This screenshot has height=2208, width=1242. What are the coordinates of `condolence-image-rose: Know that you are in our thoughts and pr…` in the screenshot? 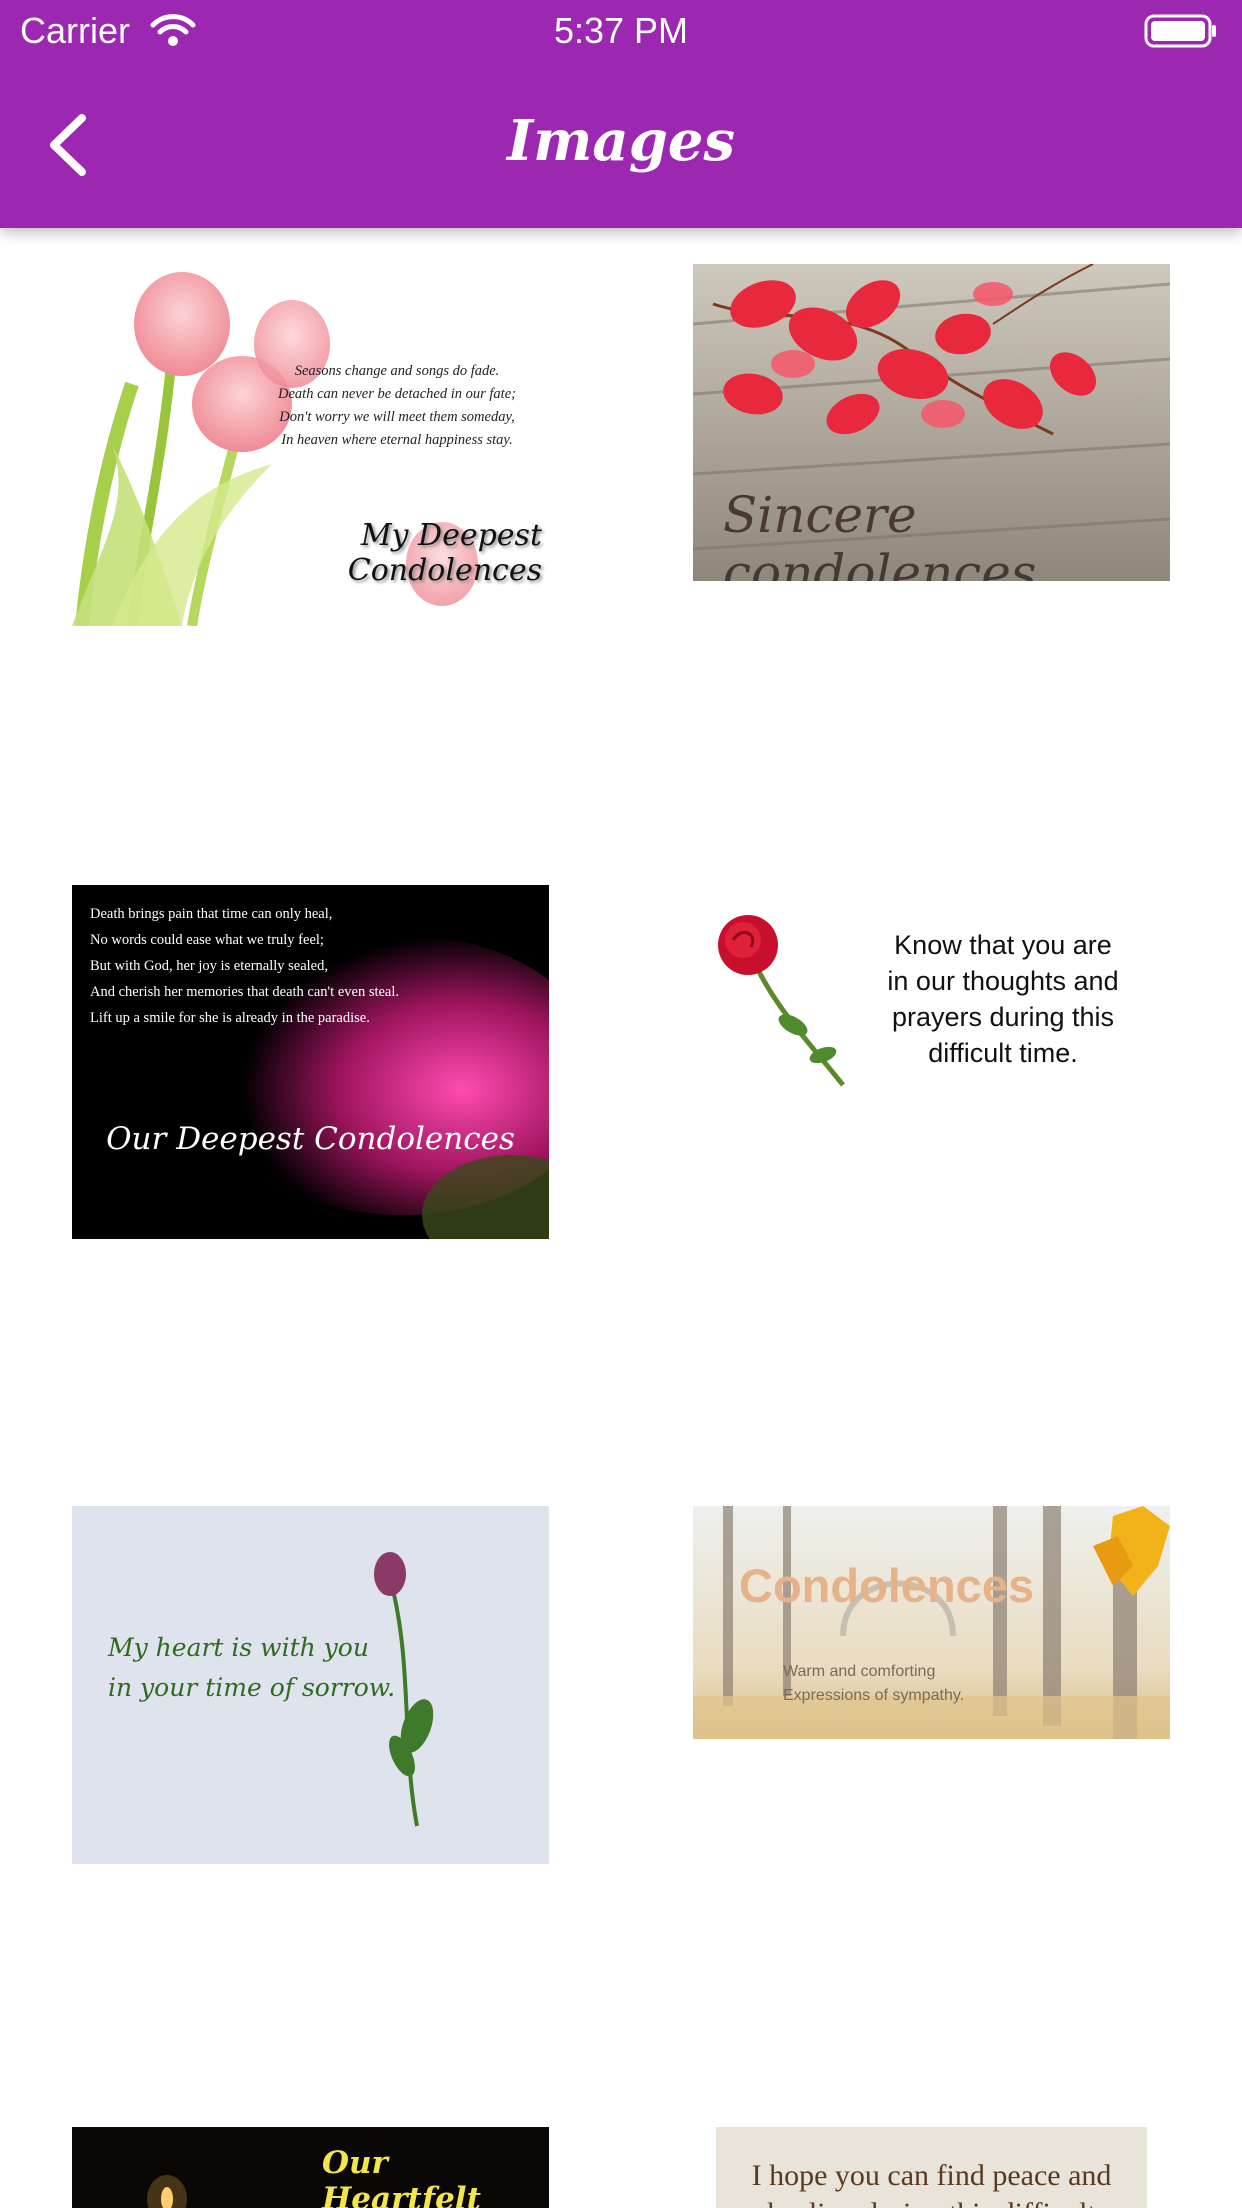 It's located at (931, 1005).